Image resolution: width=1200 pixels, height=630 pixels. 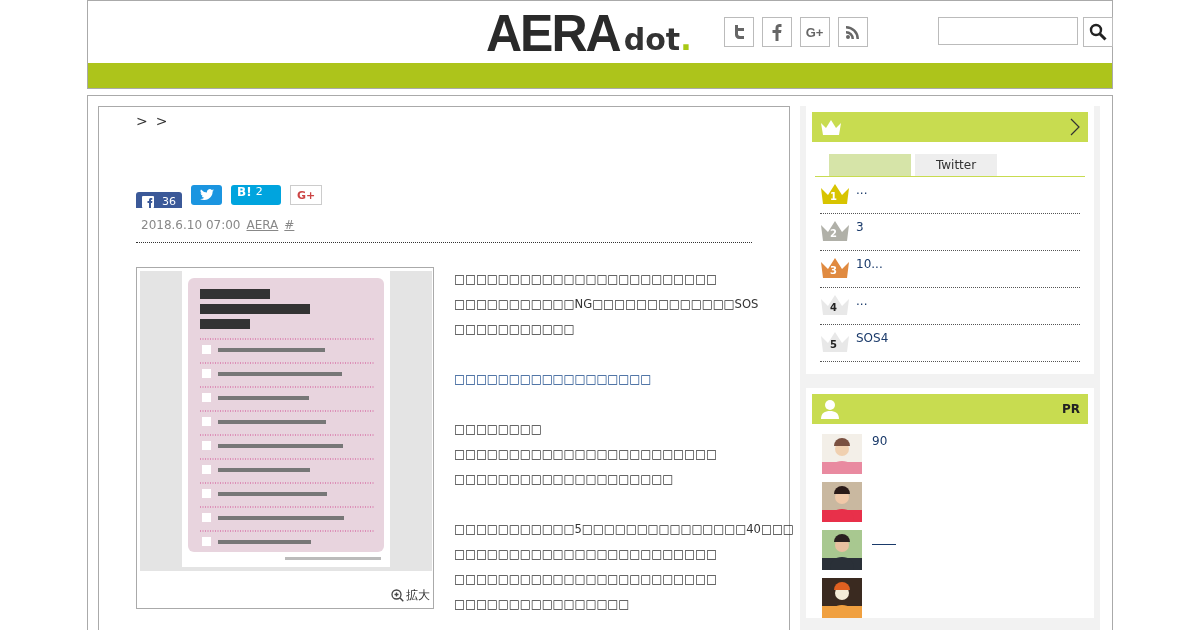 I want to click on ranking-tab: Twitter, so click(x=956, y=165).